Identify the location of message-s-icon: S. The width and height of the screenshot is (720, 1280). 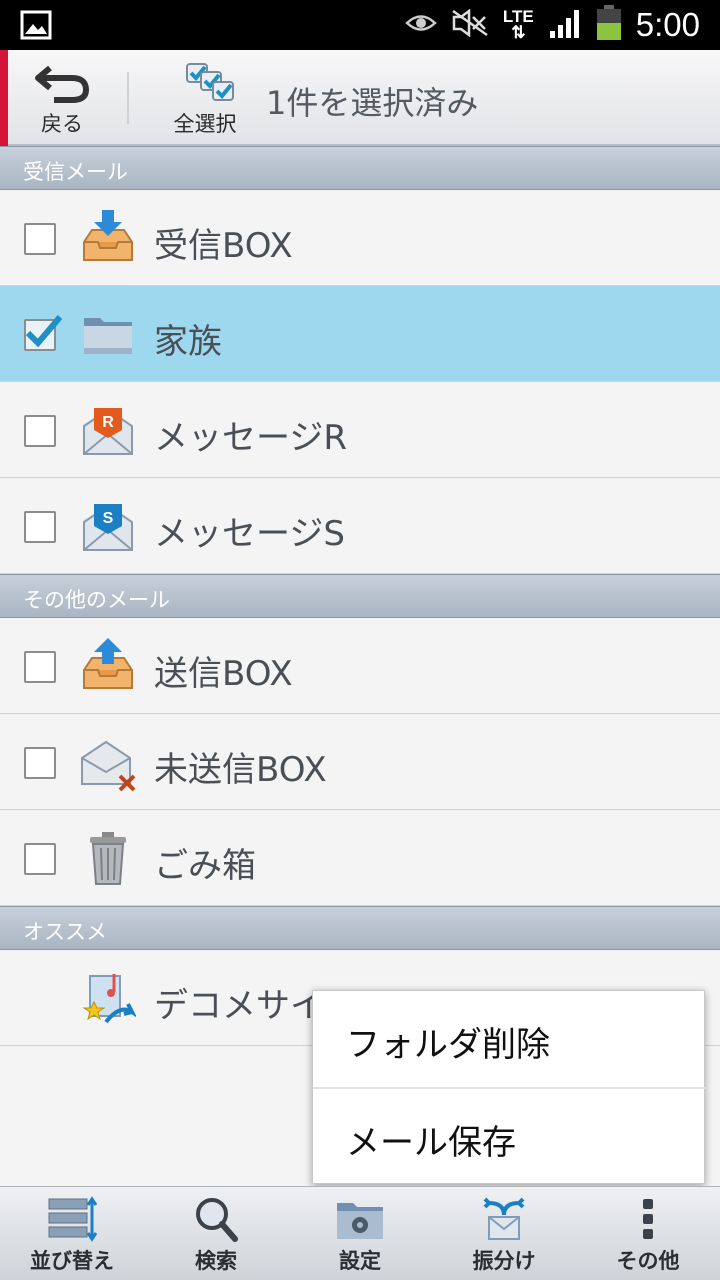
(108, 526).